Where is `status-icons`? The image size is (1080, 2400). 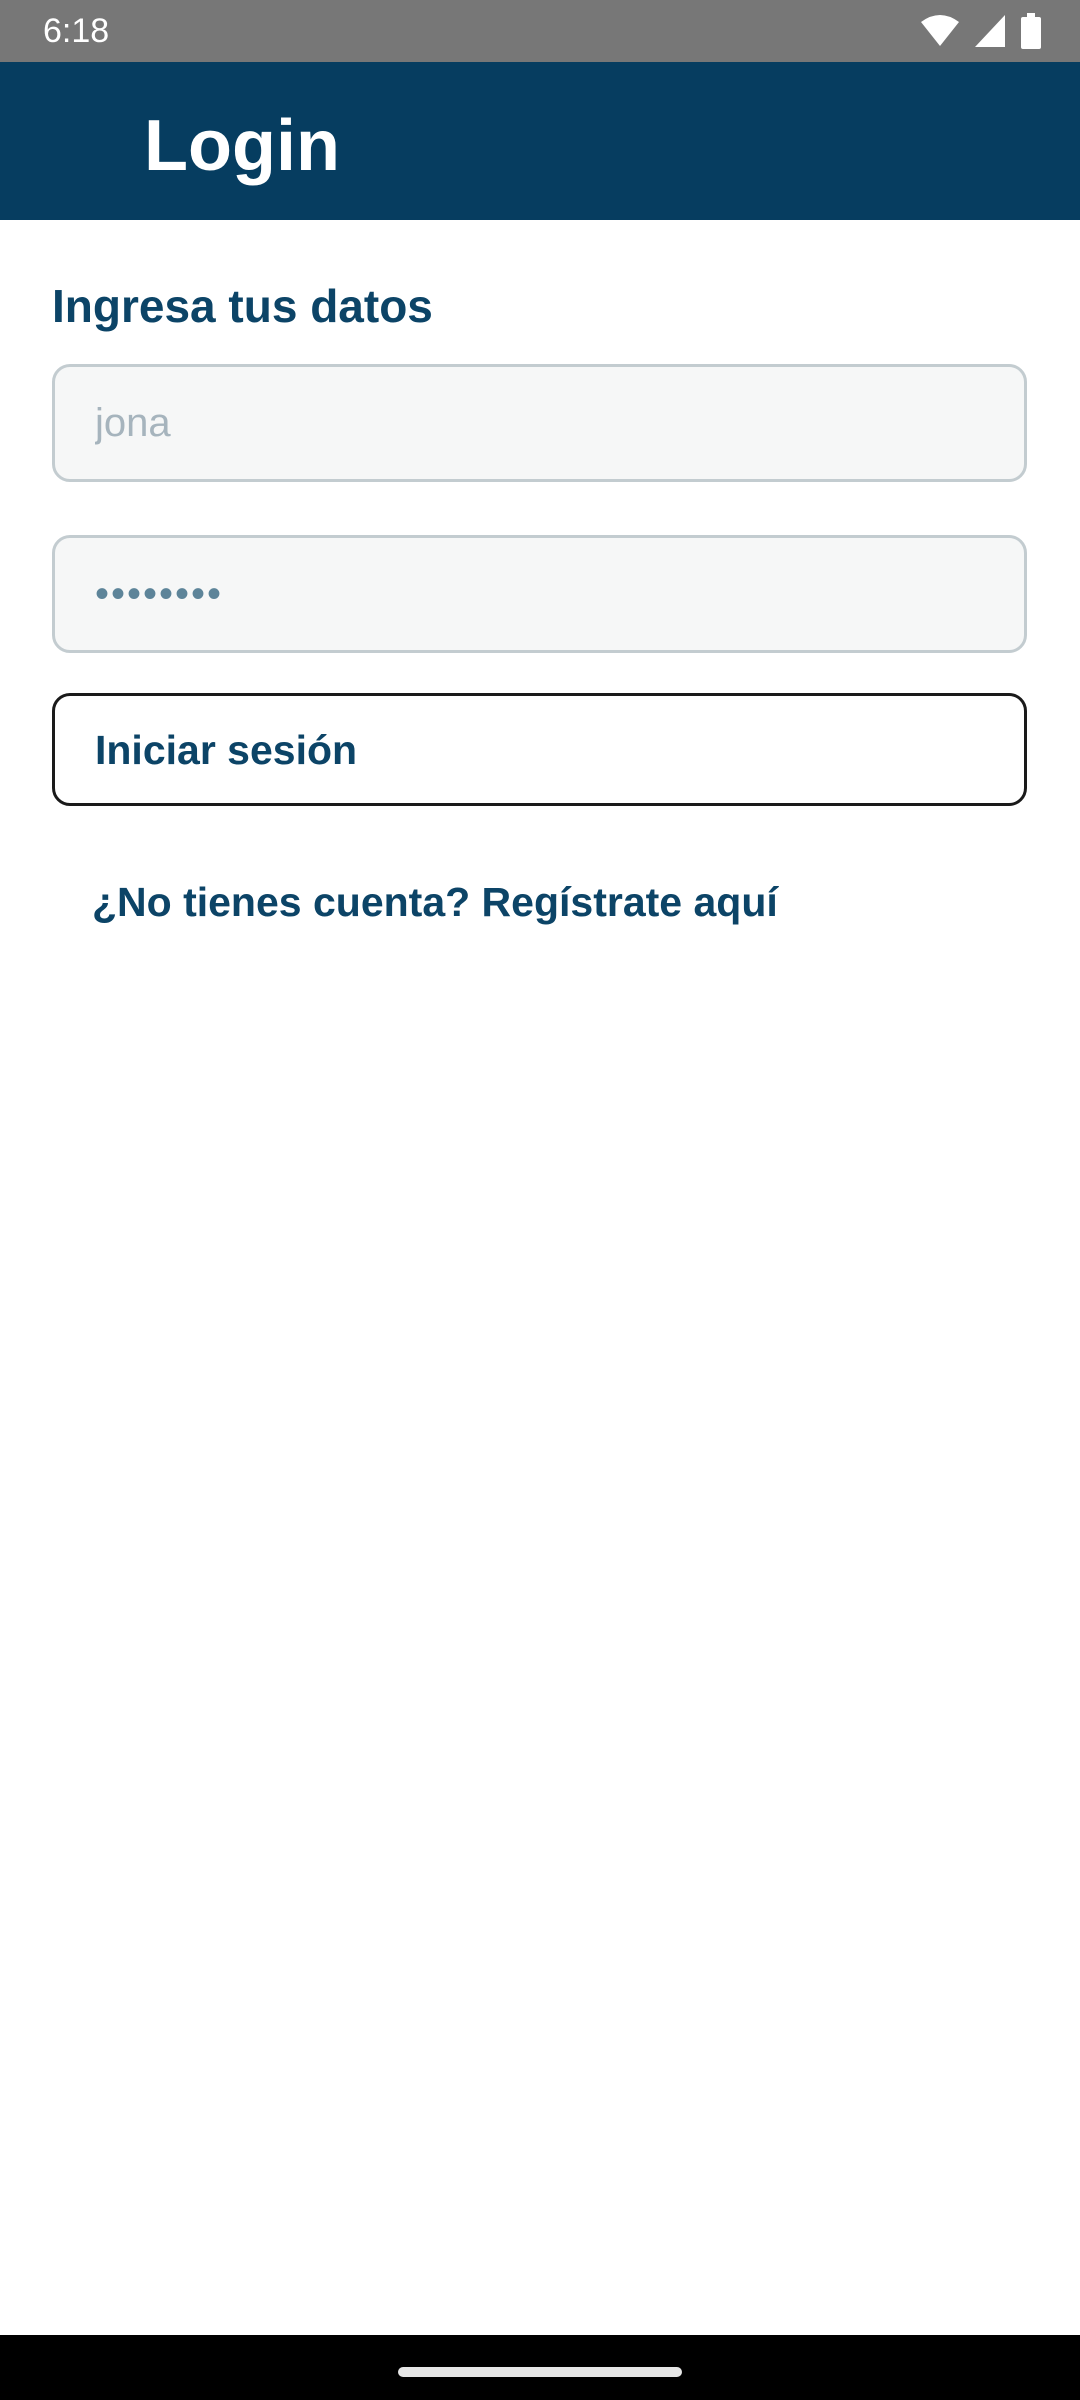
status-icons is located at coordinates (981, 31).